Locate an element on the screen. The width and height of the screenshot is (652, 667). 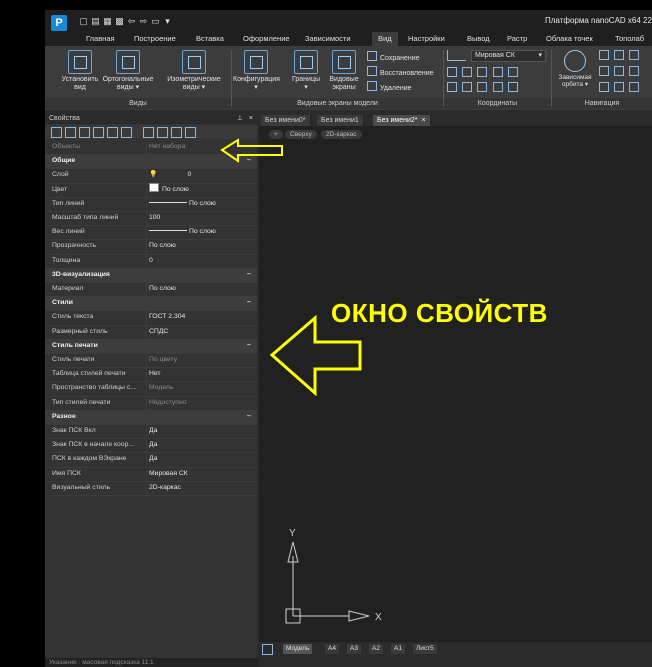
annotation-arrows is located at coordinates (291, 267).